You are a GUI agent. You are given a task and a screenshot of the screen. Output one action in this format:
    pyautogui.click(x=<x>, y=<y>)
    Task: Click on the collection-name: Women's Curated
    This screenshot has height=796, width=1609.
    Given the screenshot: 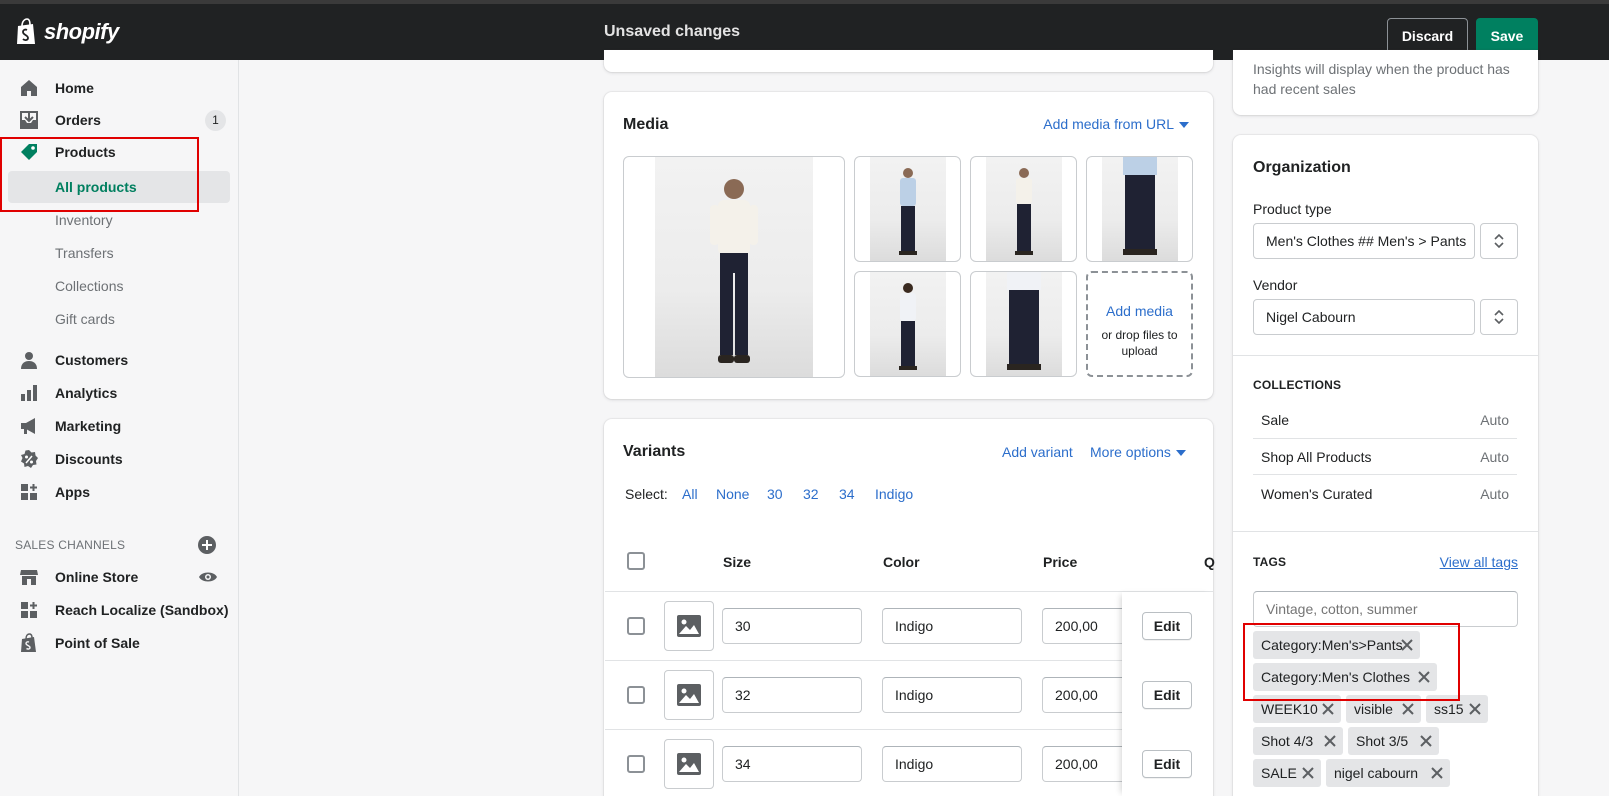 What is the action you would take?
    pyautogui.click(x=1317, y=494)
    